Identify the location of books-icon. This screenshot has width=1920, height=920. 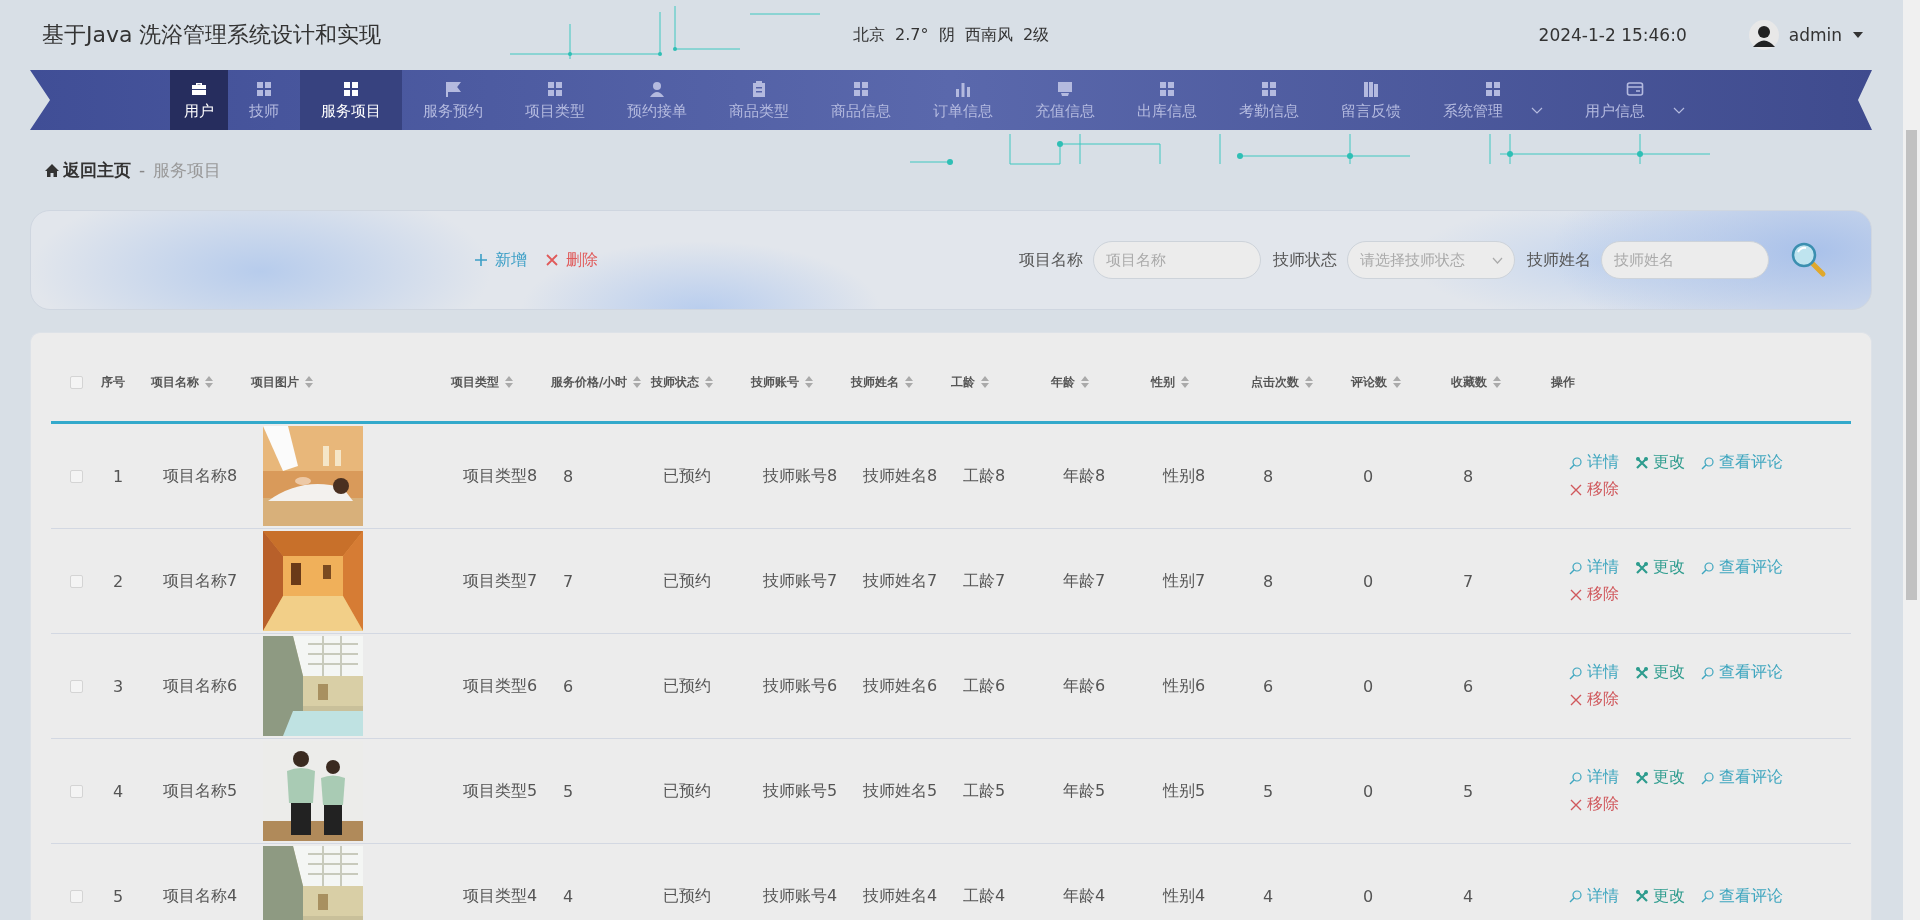
(1371, 88).